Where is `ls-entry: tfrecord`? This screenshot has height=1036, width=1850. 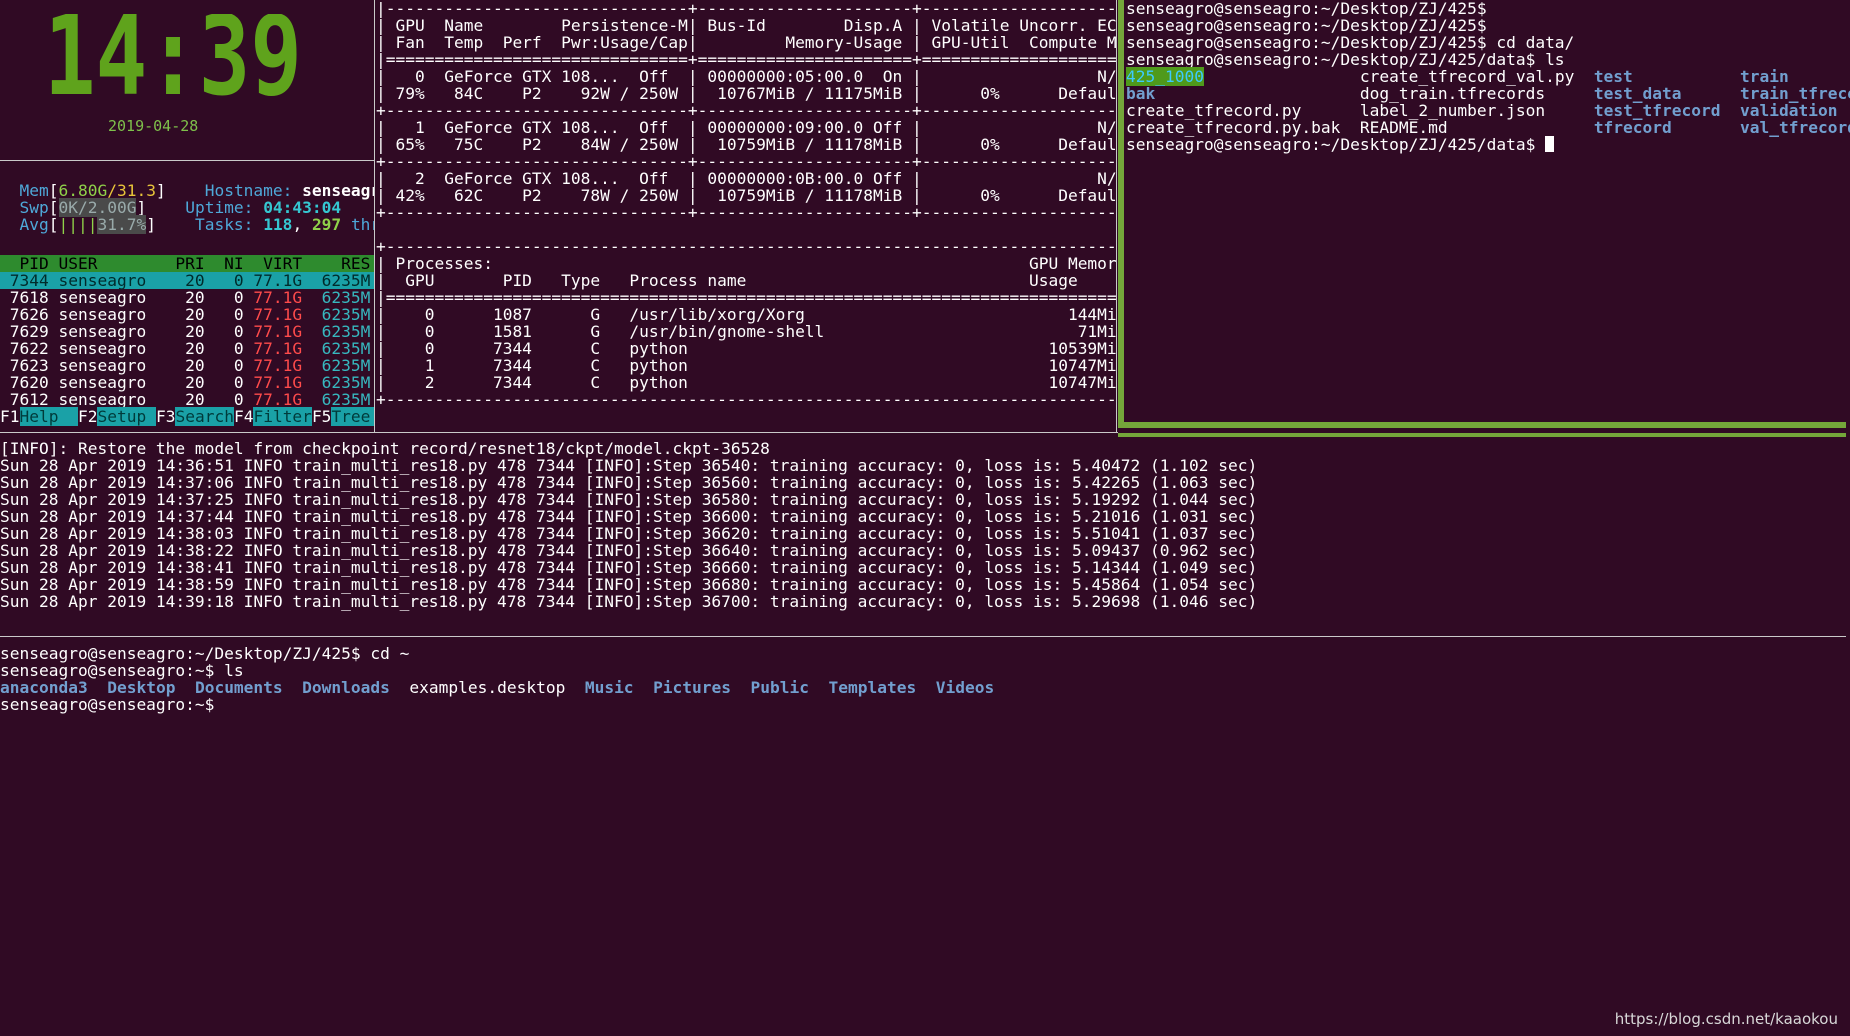
ls-entry: tfrecord is located at coordinates (1666, 127).